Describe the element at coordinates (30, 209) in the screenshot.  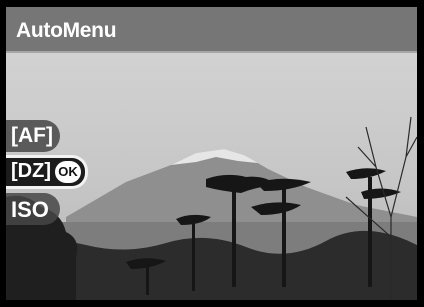
I see `iso-icon: ISO` at that location.